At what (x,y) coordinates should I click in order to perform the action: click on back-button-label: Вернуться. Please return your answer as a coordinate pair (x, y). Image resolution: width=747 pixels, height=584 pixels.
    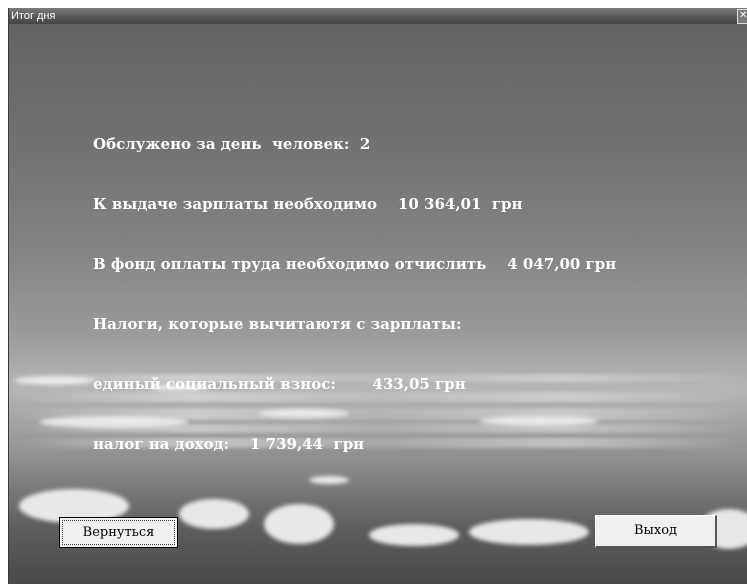
    Looking at the image, I should click on (118, 532).